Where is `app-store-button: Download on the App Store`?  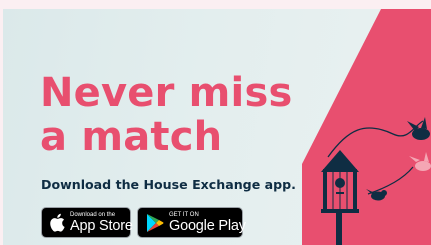
app-store-button: Download on the App Store is located at coordinates (87, 222).